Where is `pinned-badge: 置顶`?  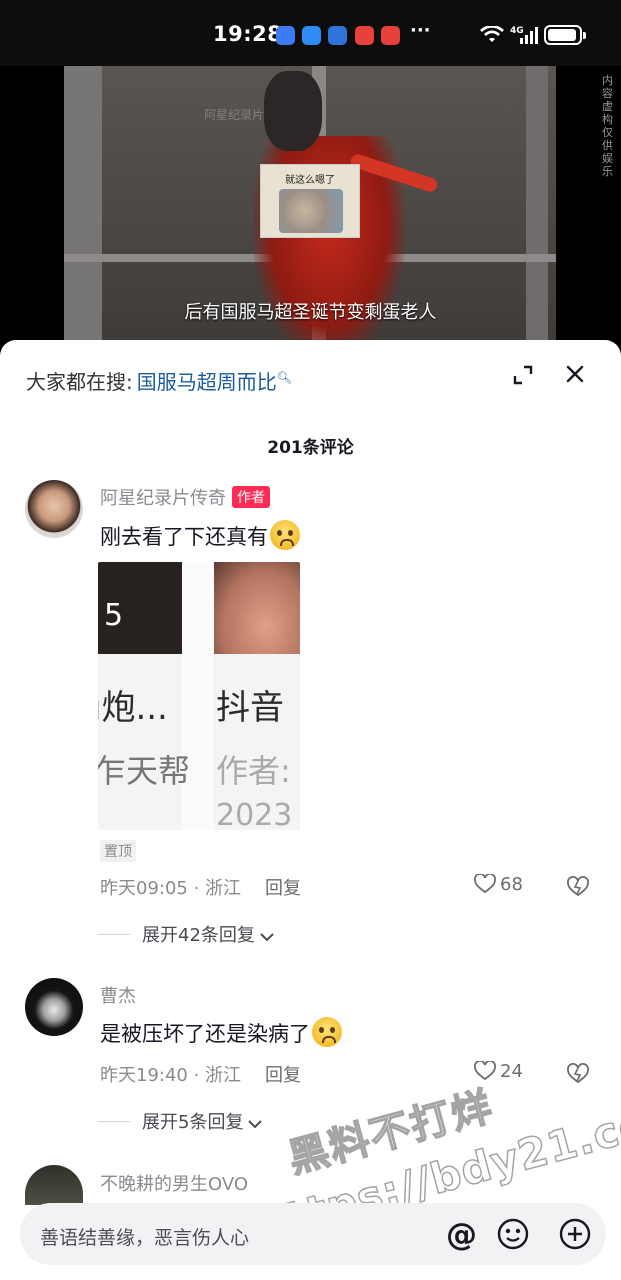 pinned-badge: 置顶 is located at coordinates (118, 851).